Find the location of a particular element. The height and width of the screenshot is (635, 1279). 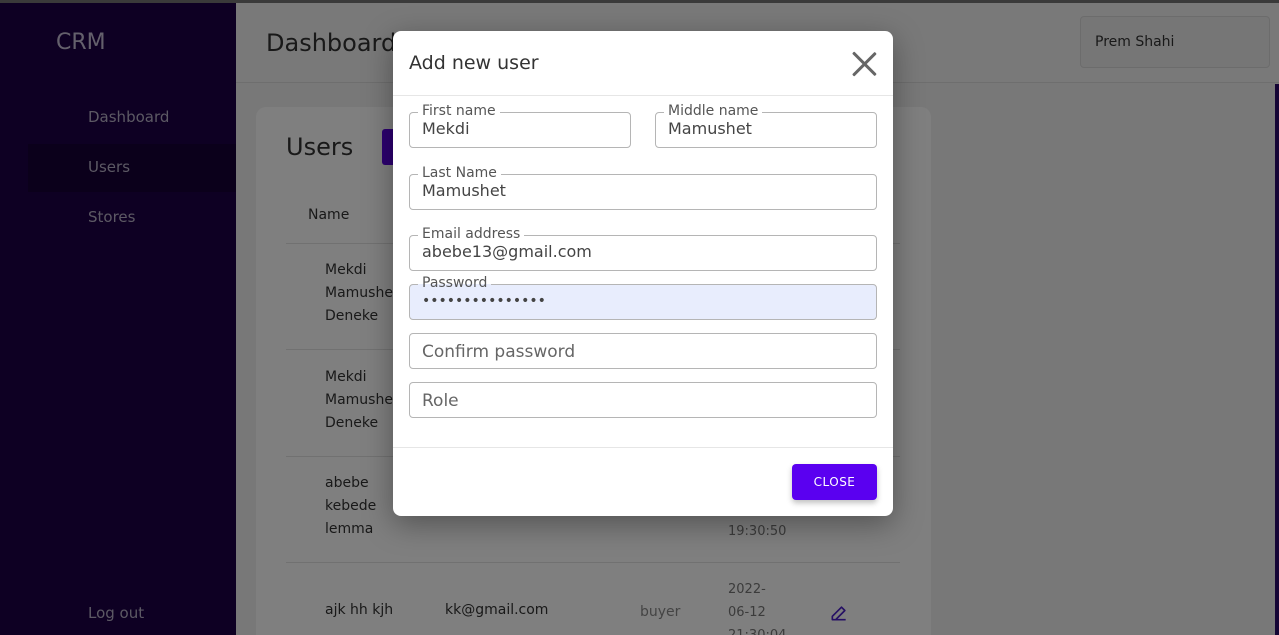

dialog-header-divider is located at coordinates (643, 95).